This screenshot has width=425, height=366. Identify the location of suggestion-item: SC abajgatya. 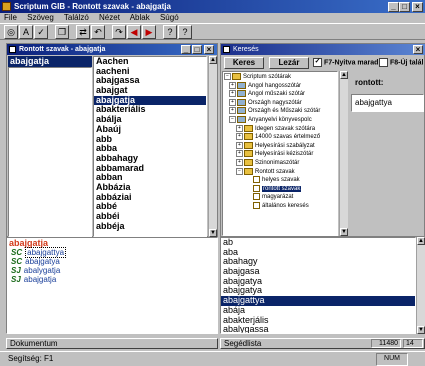
(112, 261).